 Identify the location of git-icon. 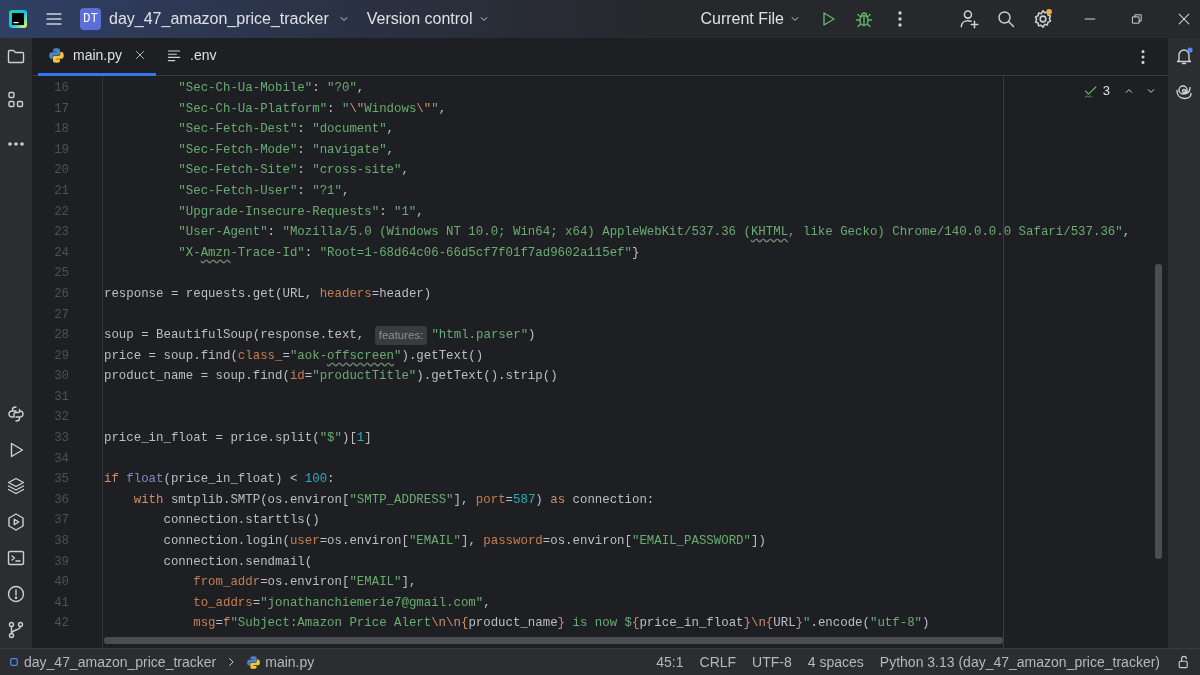
(16, 630).